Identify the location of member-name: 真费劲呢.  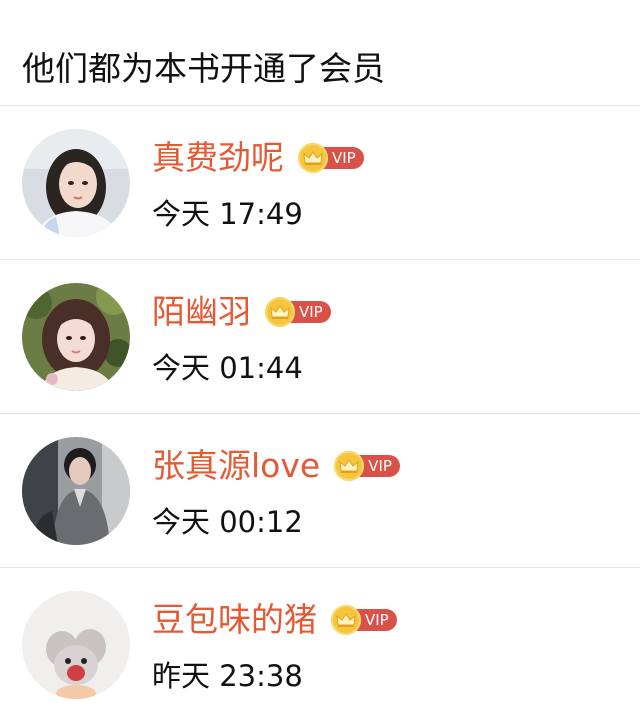
(218, 158).